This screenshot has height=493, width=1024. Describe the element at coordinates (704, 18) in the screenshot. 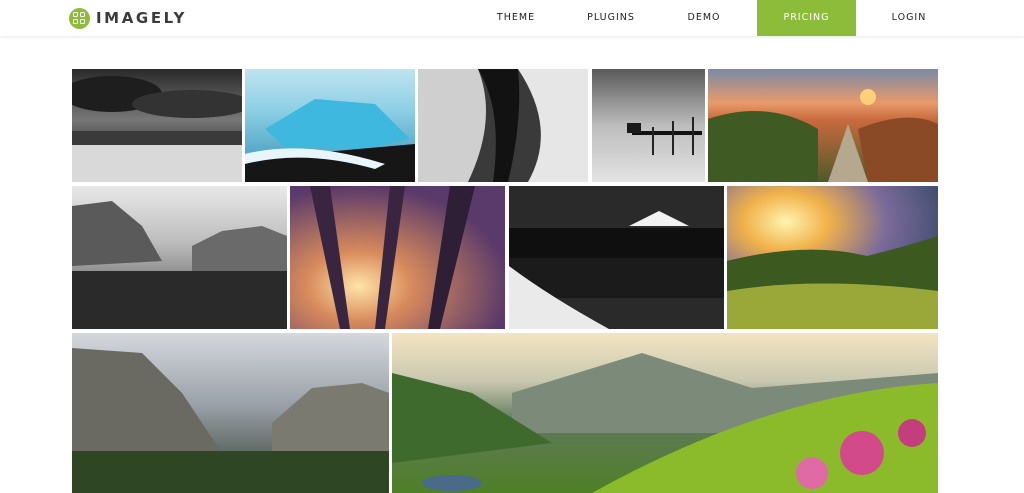

I see `nav-demo: DEMO` at that location.